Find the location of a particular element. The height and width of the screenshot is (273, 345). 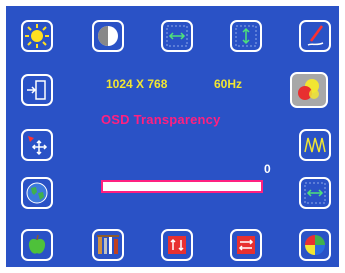

contrast-button is located at coordinates (108, 36).